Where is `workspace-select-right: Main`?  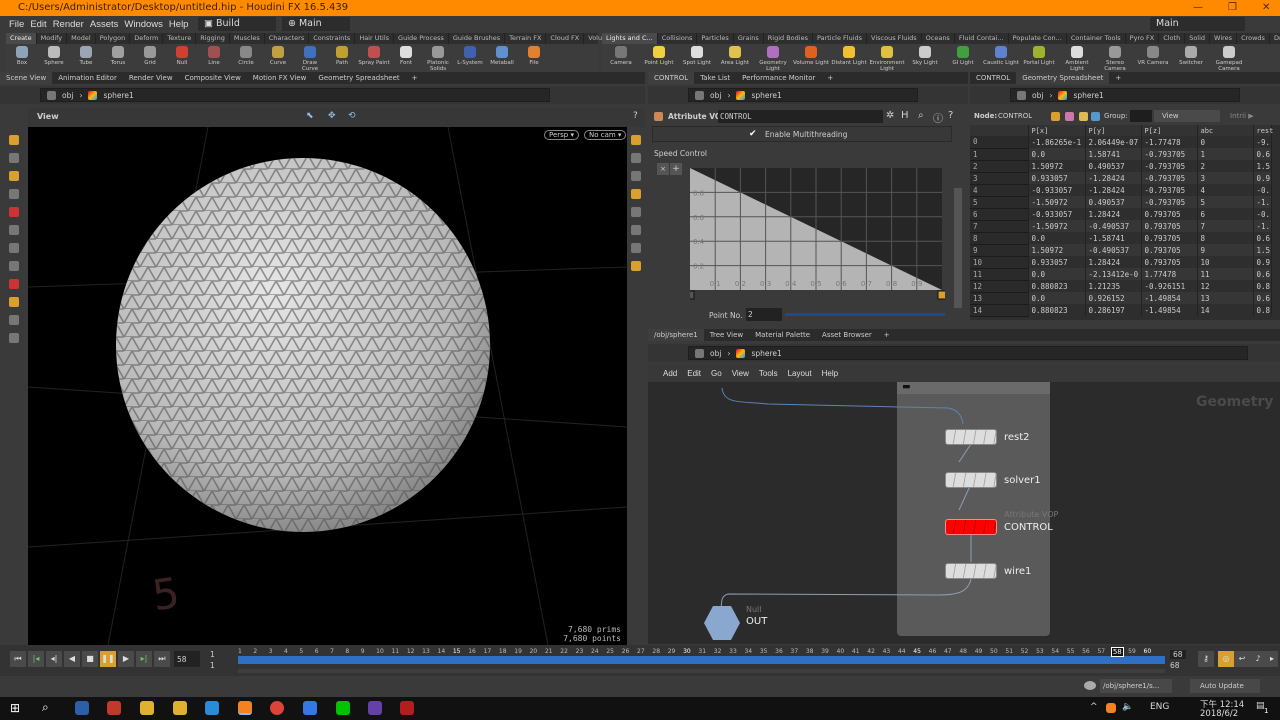
workspace-select-right: Main is located at coordinates (1197, 24).